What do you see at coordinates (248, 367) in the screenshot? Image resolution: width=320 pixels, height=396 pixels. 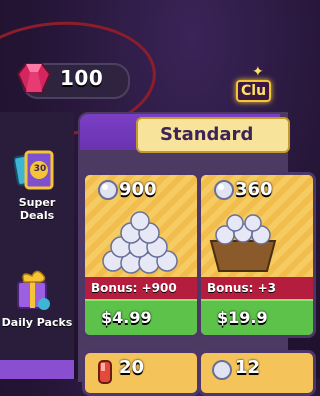 I see `offer-amount: 12` at bounding box center [248, 367].